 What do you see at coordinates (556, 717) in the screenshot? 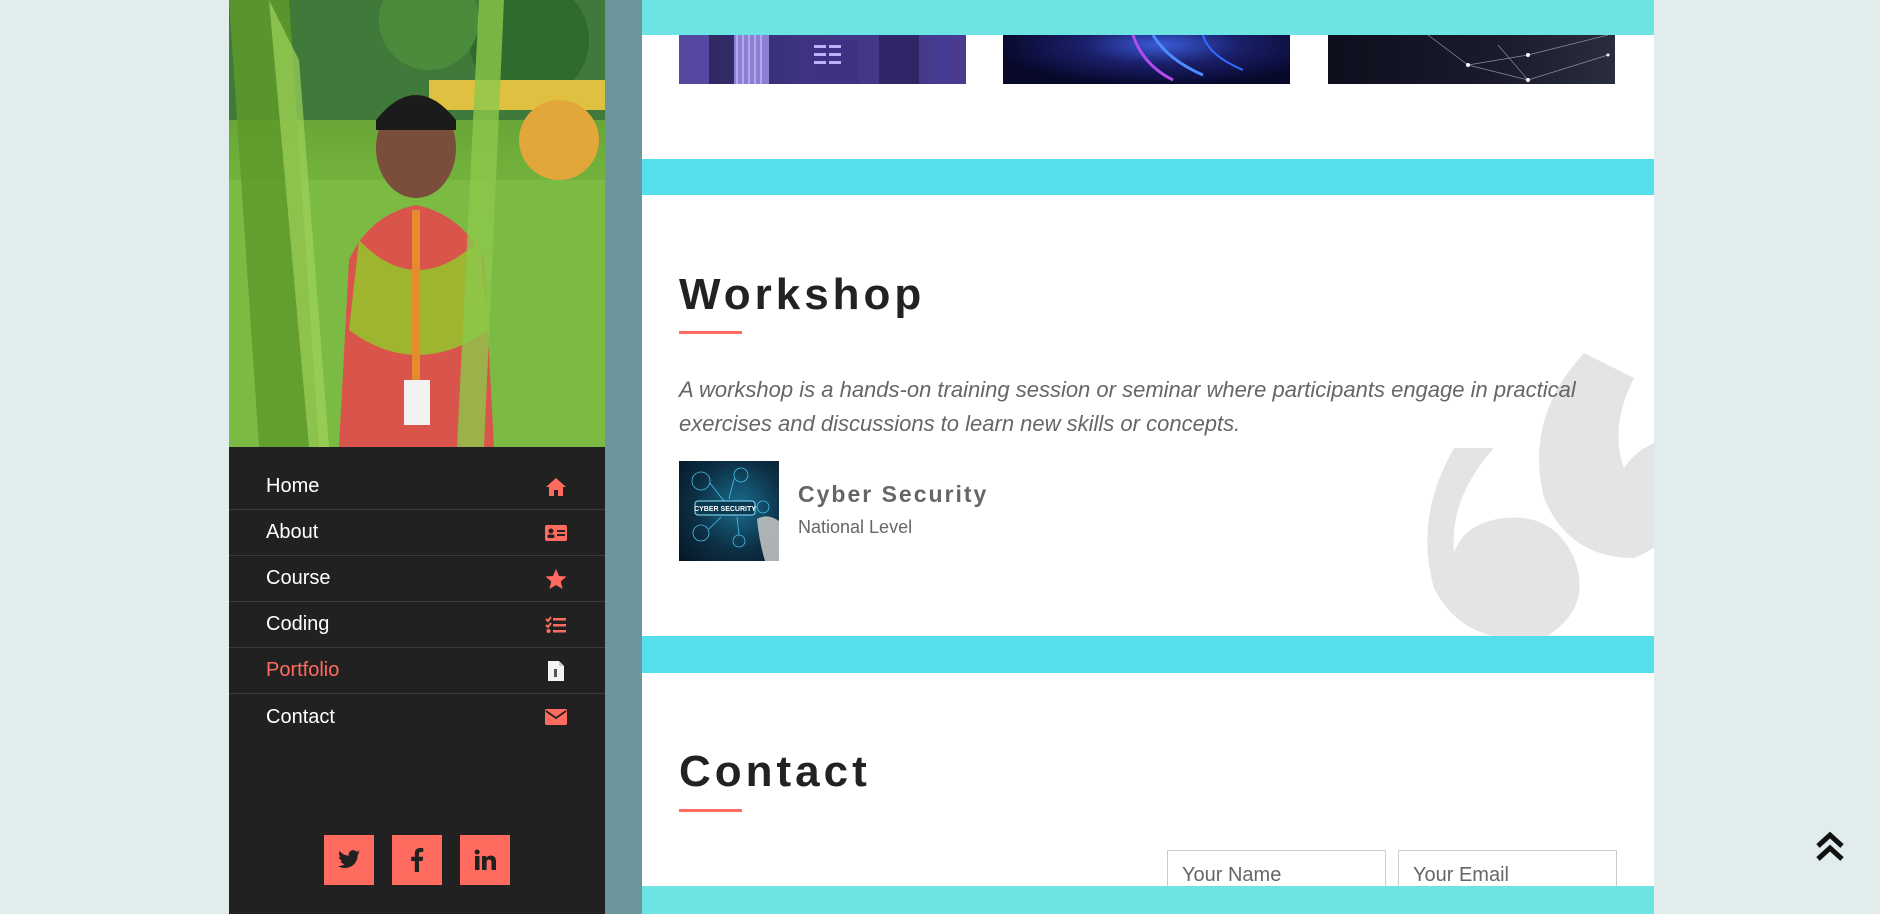
I see `envelope-icon` at bounding box center [556, 717].